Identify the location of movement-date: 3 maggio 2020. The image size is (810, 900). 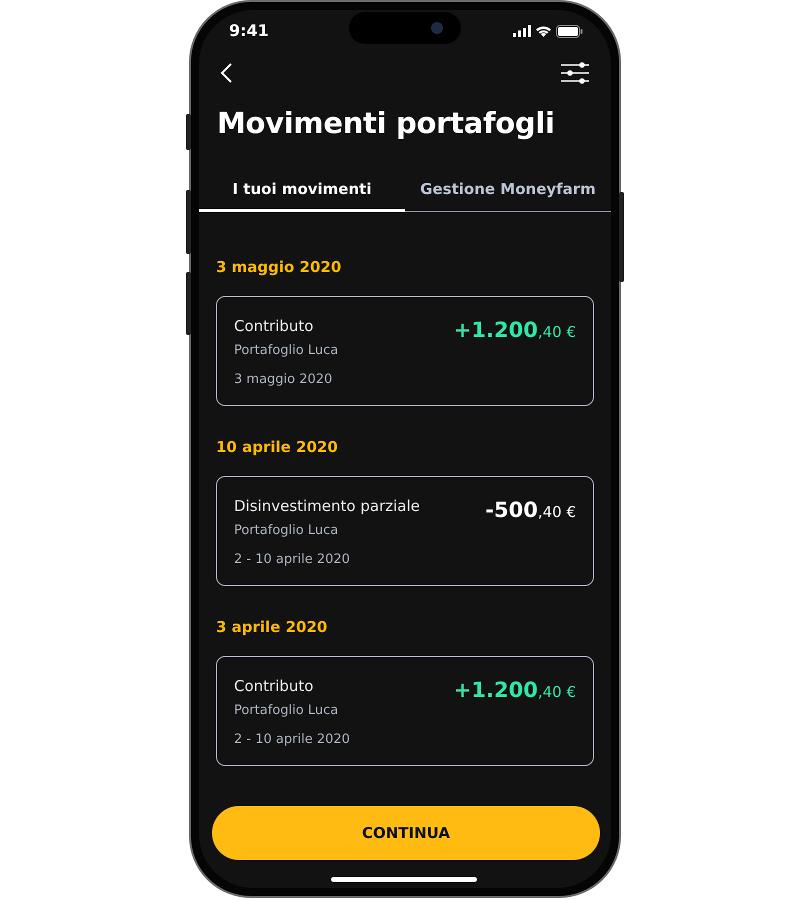
(284, 379).